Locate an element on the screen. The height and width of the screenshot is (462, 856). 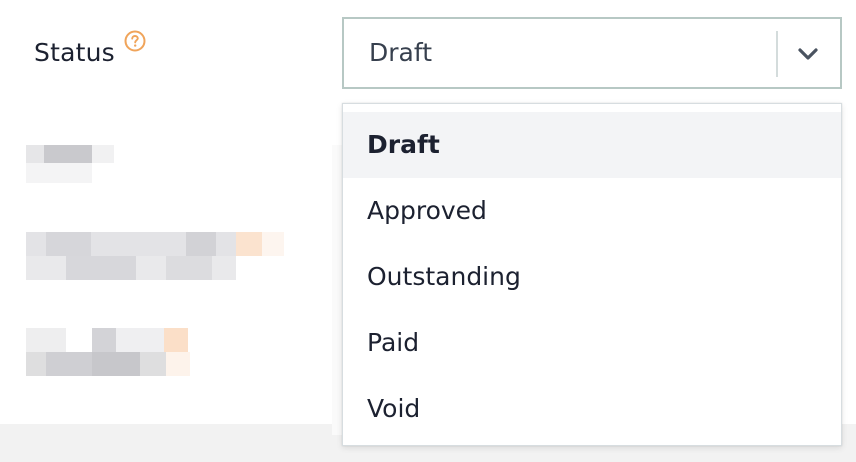
background-panel-edge is located at coordinates (337, 290).